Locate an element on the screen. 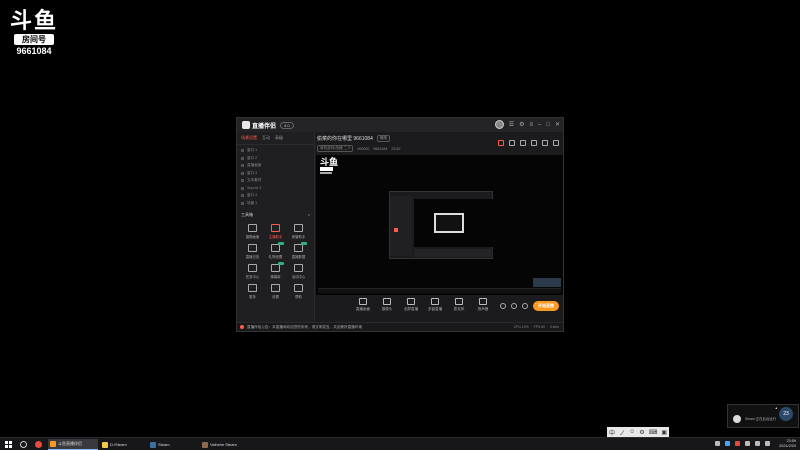 The image size is (800, 450). header-icons is located at coordinates (528, 143).